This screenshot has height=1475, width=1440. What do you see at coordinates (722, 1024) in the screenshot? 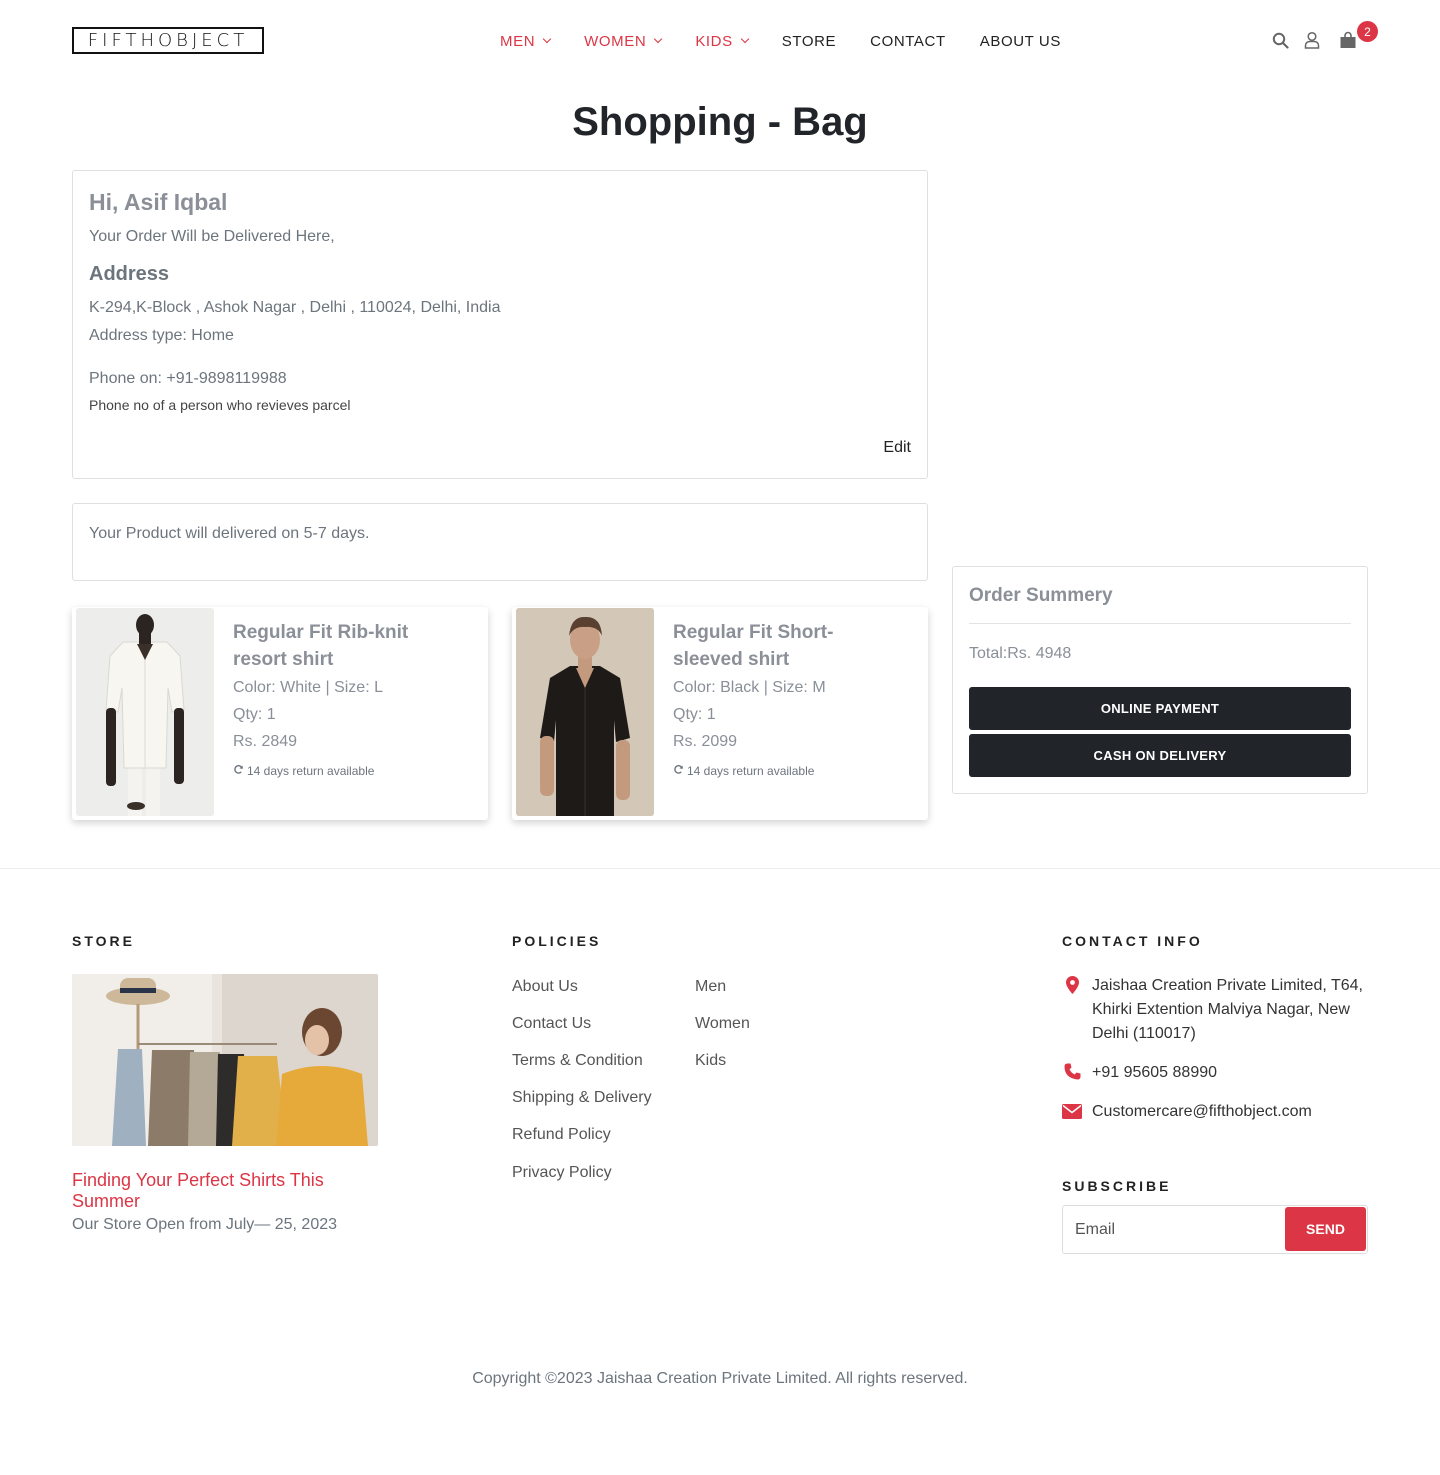
I see `footer-link-women: Women` at bounding box center [722, 1024].